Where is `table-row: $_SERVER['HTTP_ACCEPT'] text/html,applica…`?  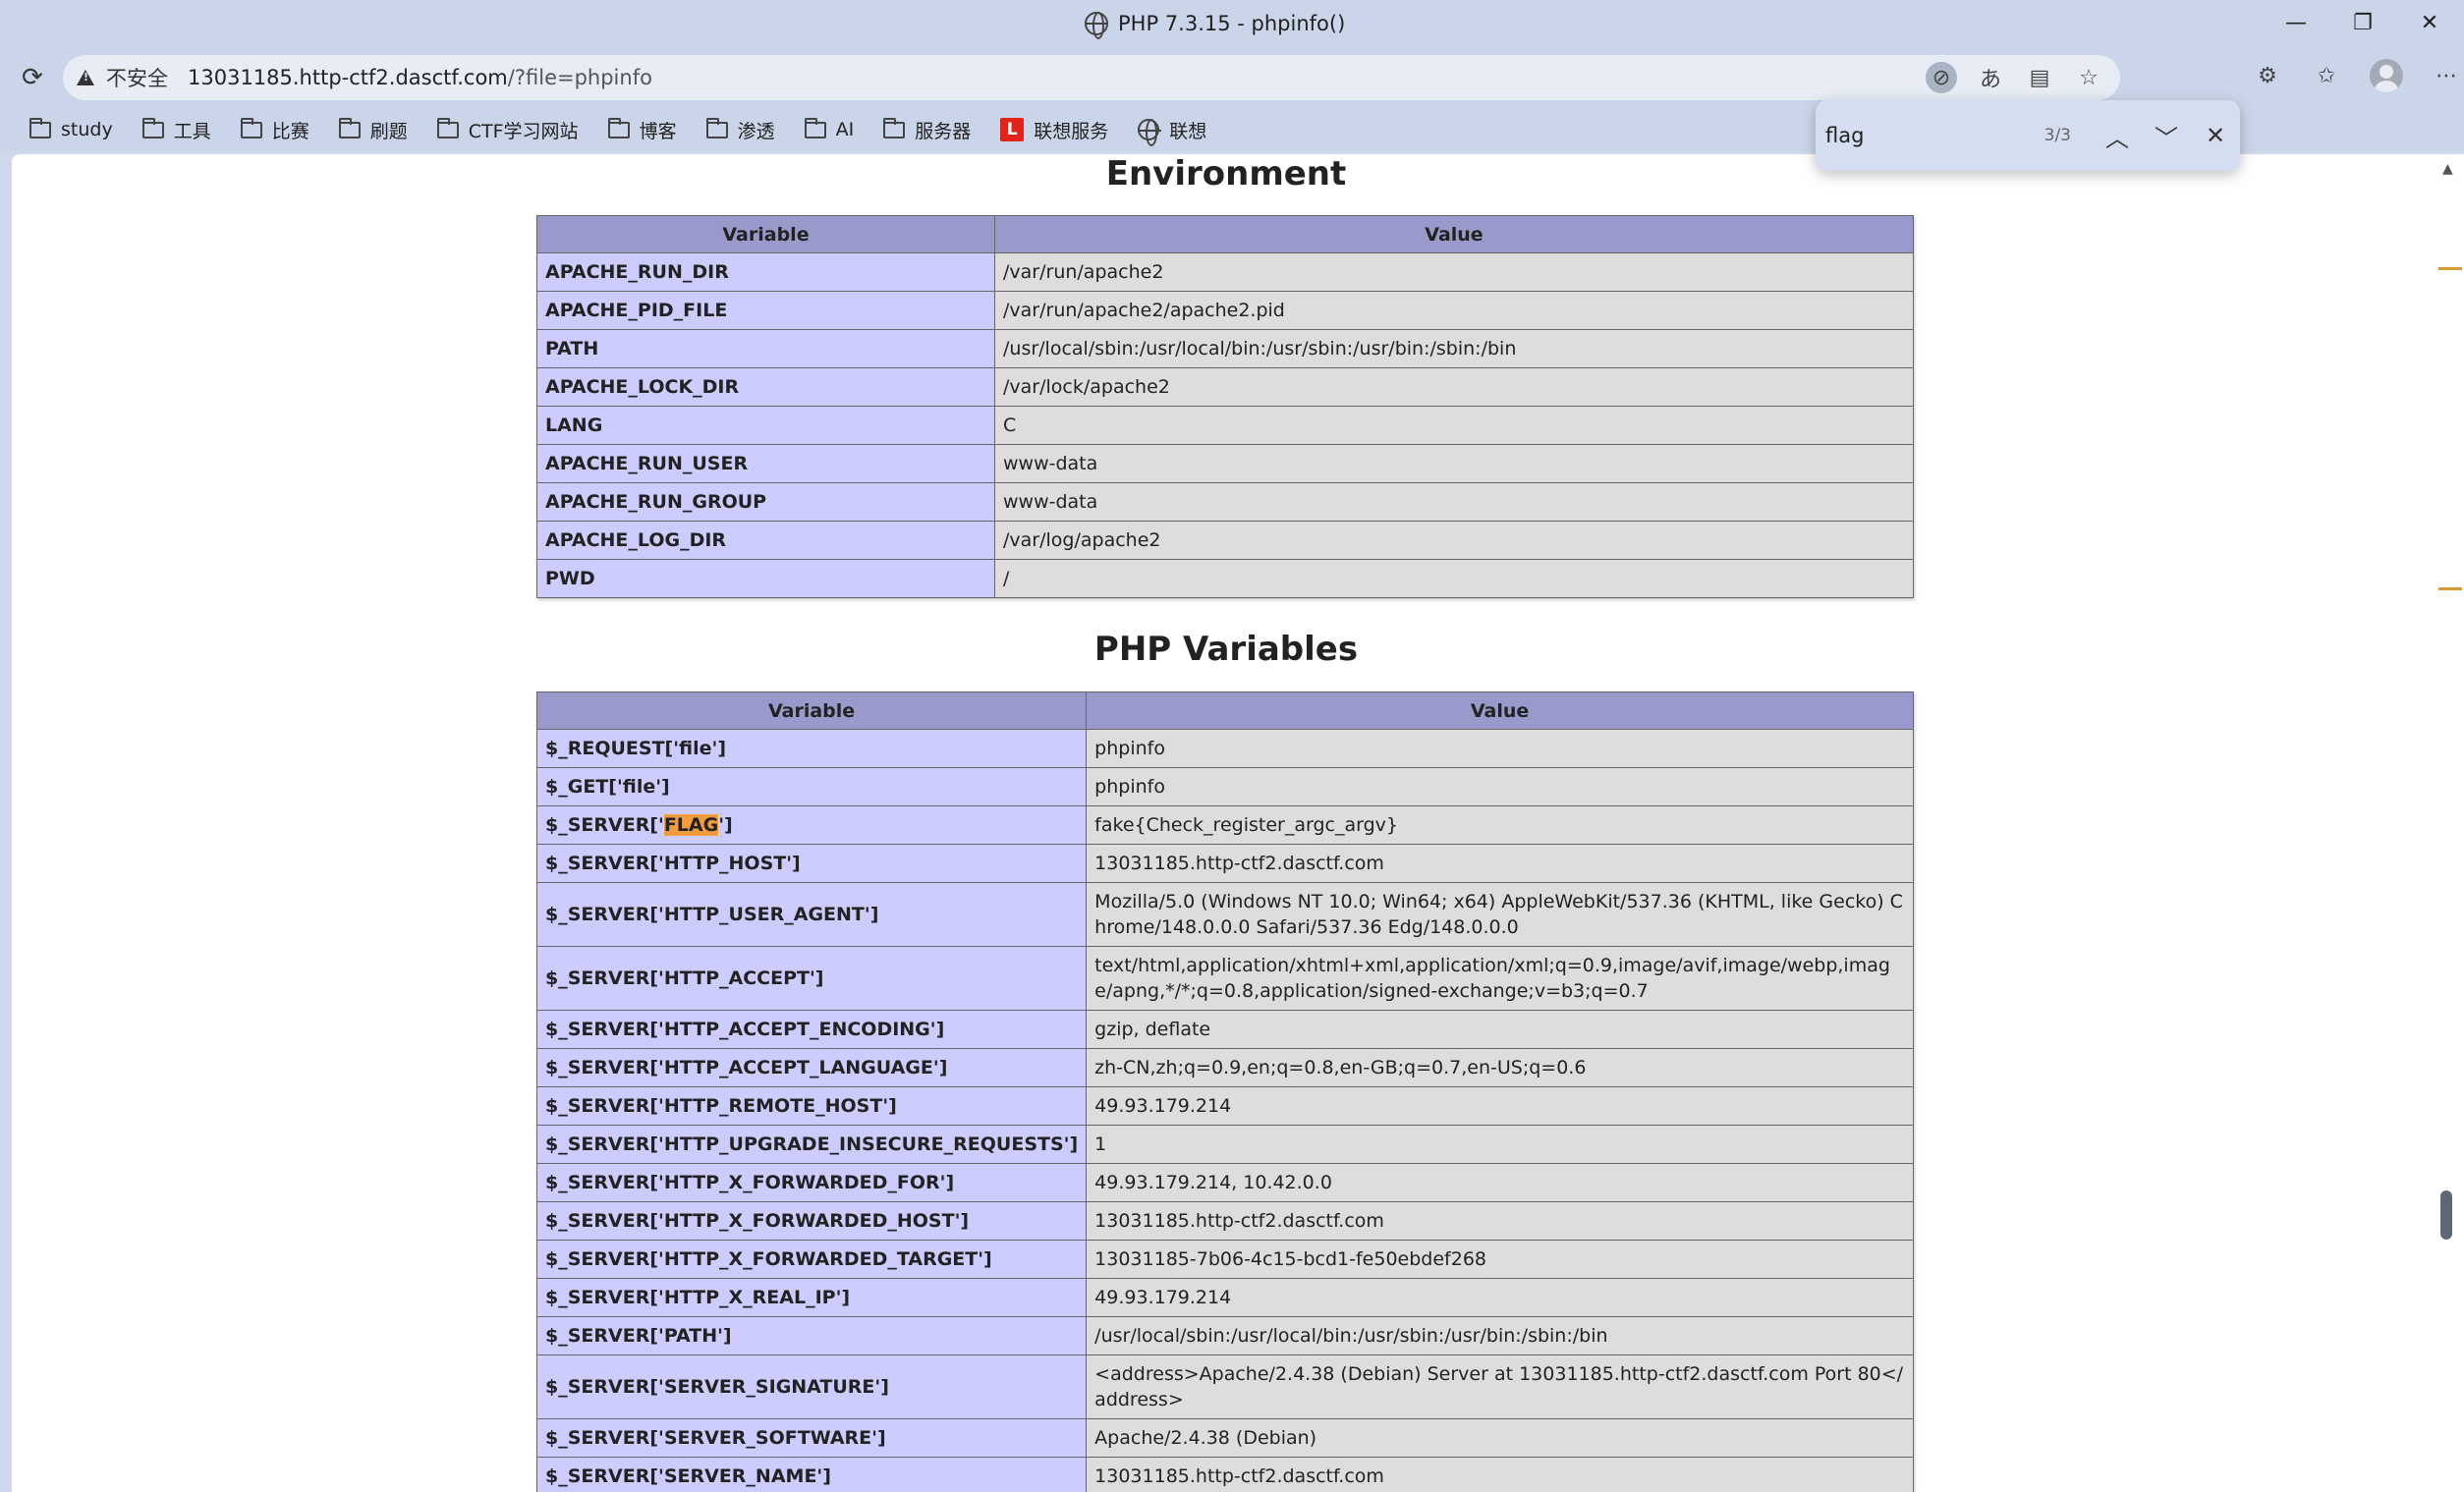 table-row: $_SERVER['HTTP_ACCEPT'] text/html,applica… is located at coordinates (1224, 978).